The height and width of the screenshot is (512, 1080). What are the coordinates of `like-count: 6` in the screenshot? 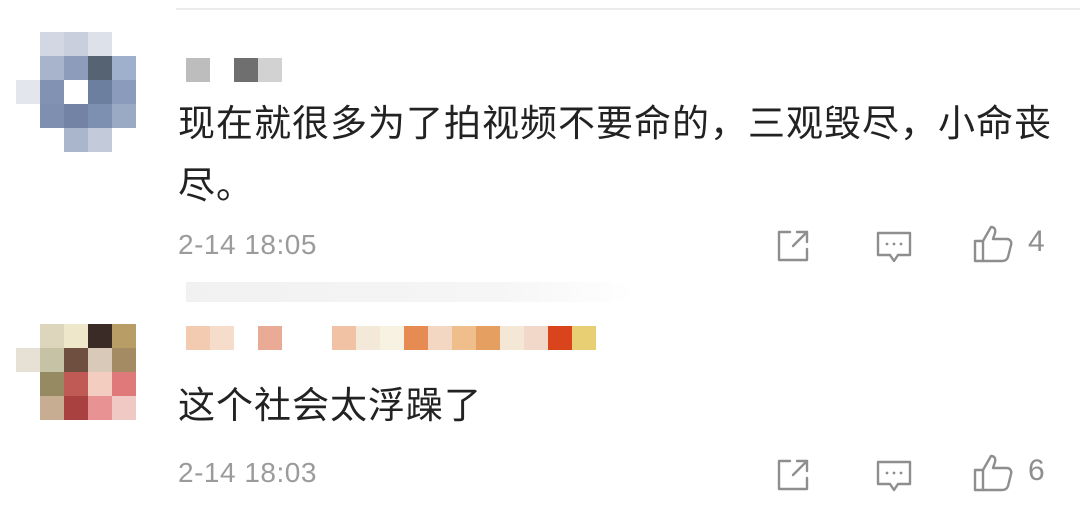 It's located at (1036, 470).